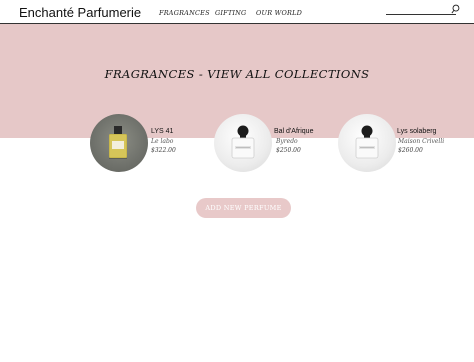 Image resolution: width=474 pixels, height=362 pixels. I want to click on product-card: LYS 41 Le labo $322.00, so click(150, 144).